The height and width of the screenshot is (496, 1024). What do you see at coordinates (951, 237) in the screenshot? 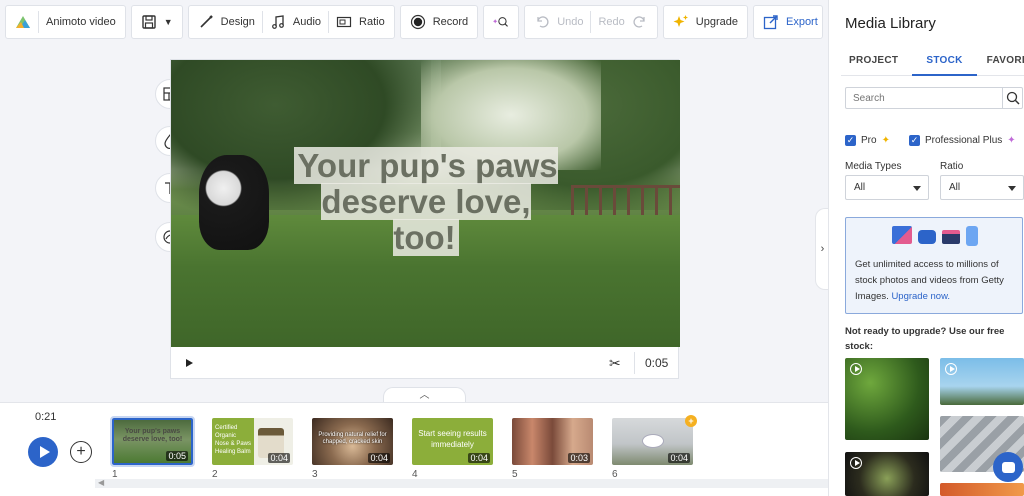
I see `clapperboard-icon` at bounding box center [951, 237].